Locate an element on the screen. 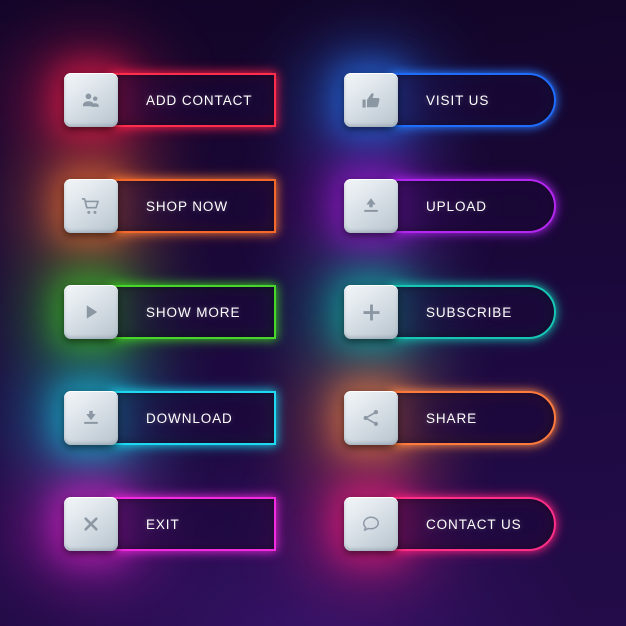 The image size is (626, 626). upload-icon is located at coordinates (371, 206).